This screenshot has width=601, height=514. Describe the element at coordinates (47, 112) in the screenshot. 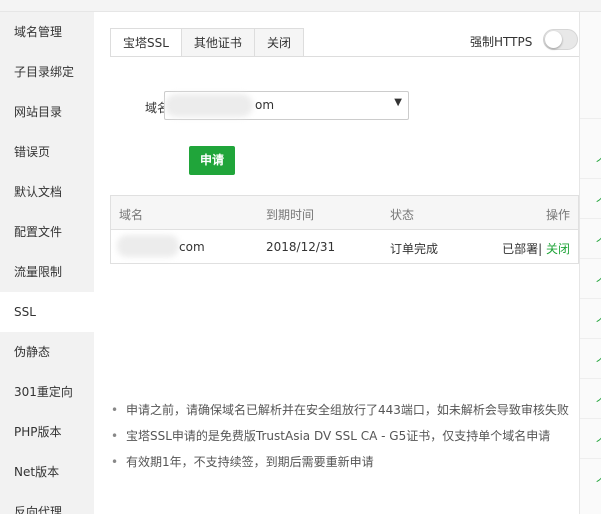

I see `sidebar-item-site-dir: 网站目录` at that location.